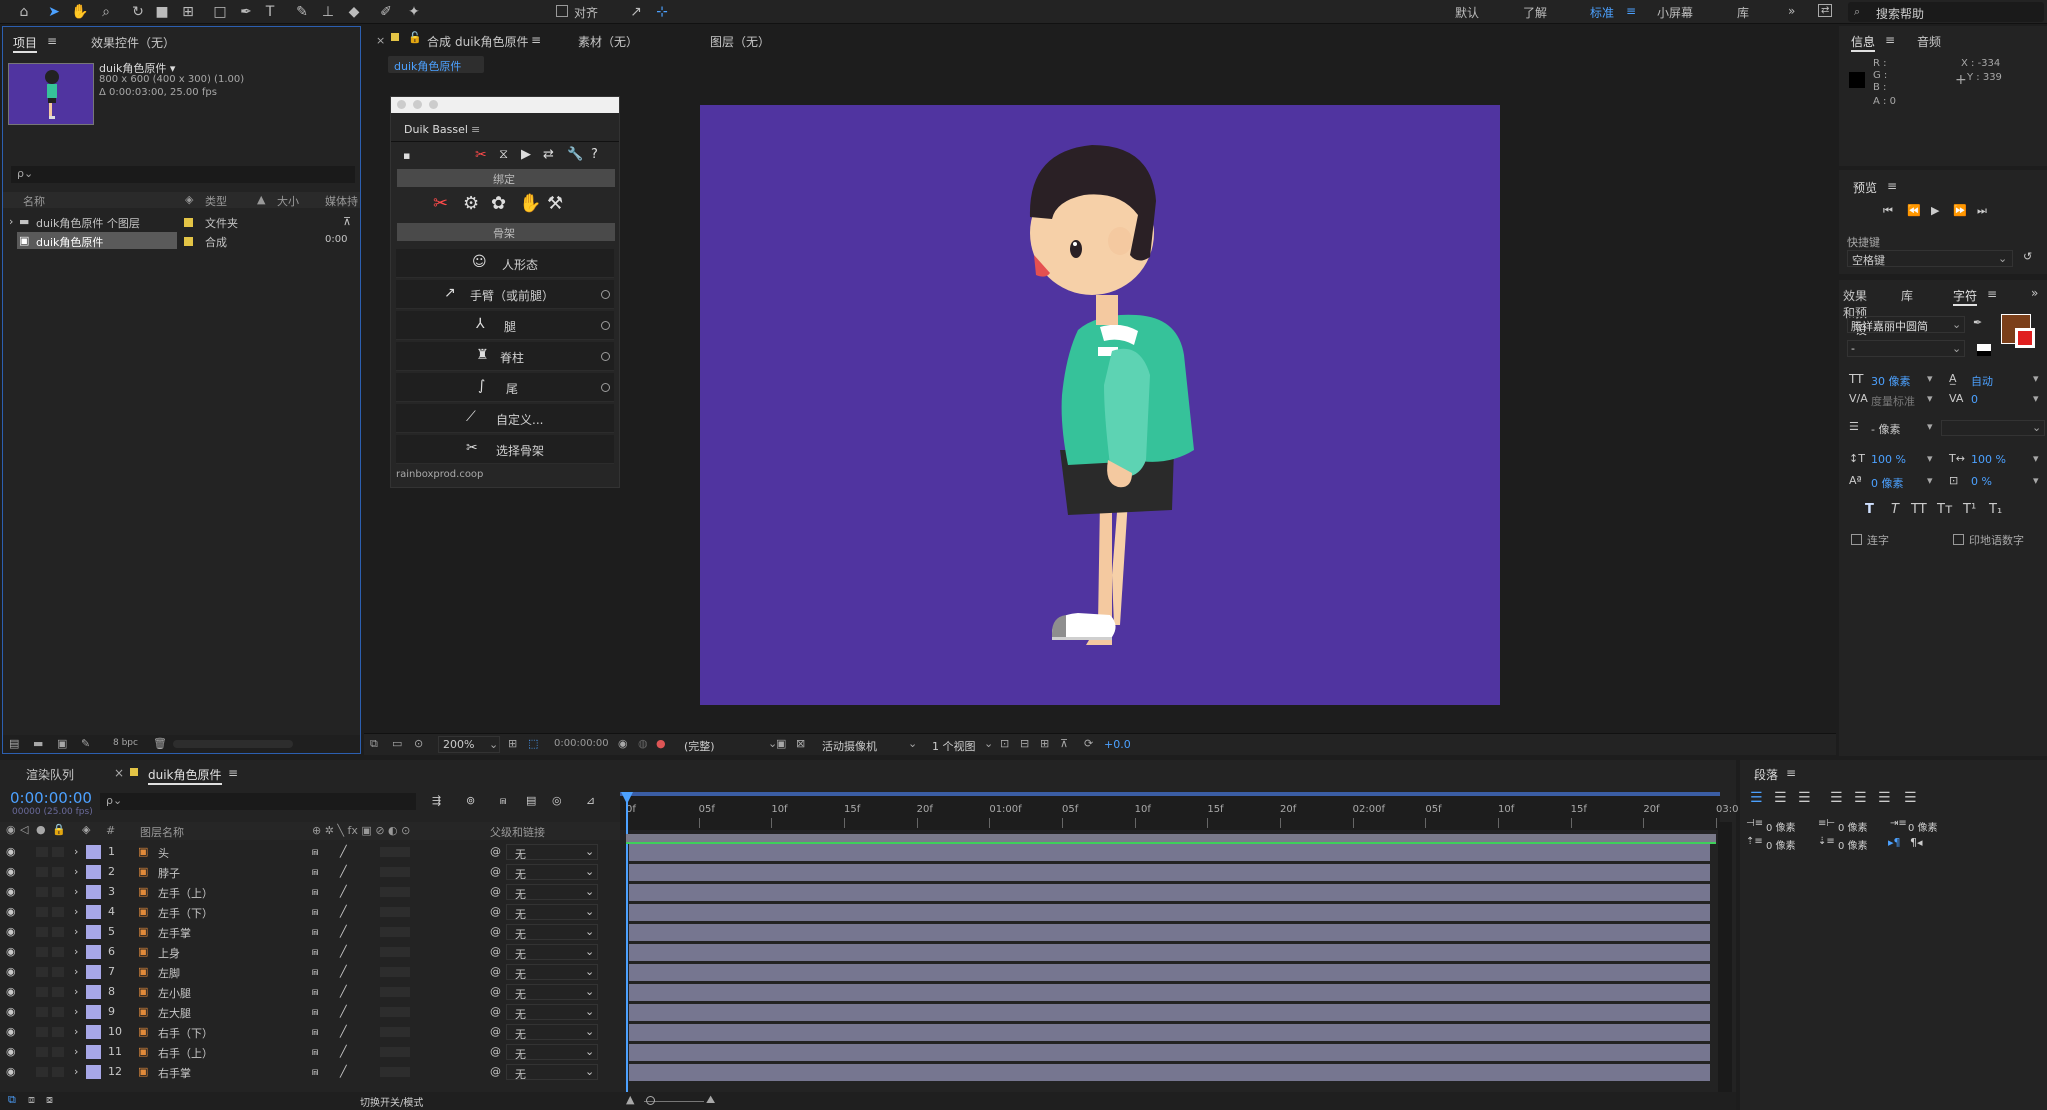  What do you see at coordinates (1890, 40) in the screenshot?
I see `info-menu-icon: ≡` at bounding box center [1890, 40].